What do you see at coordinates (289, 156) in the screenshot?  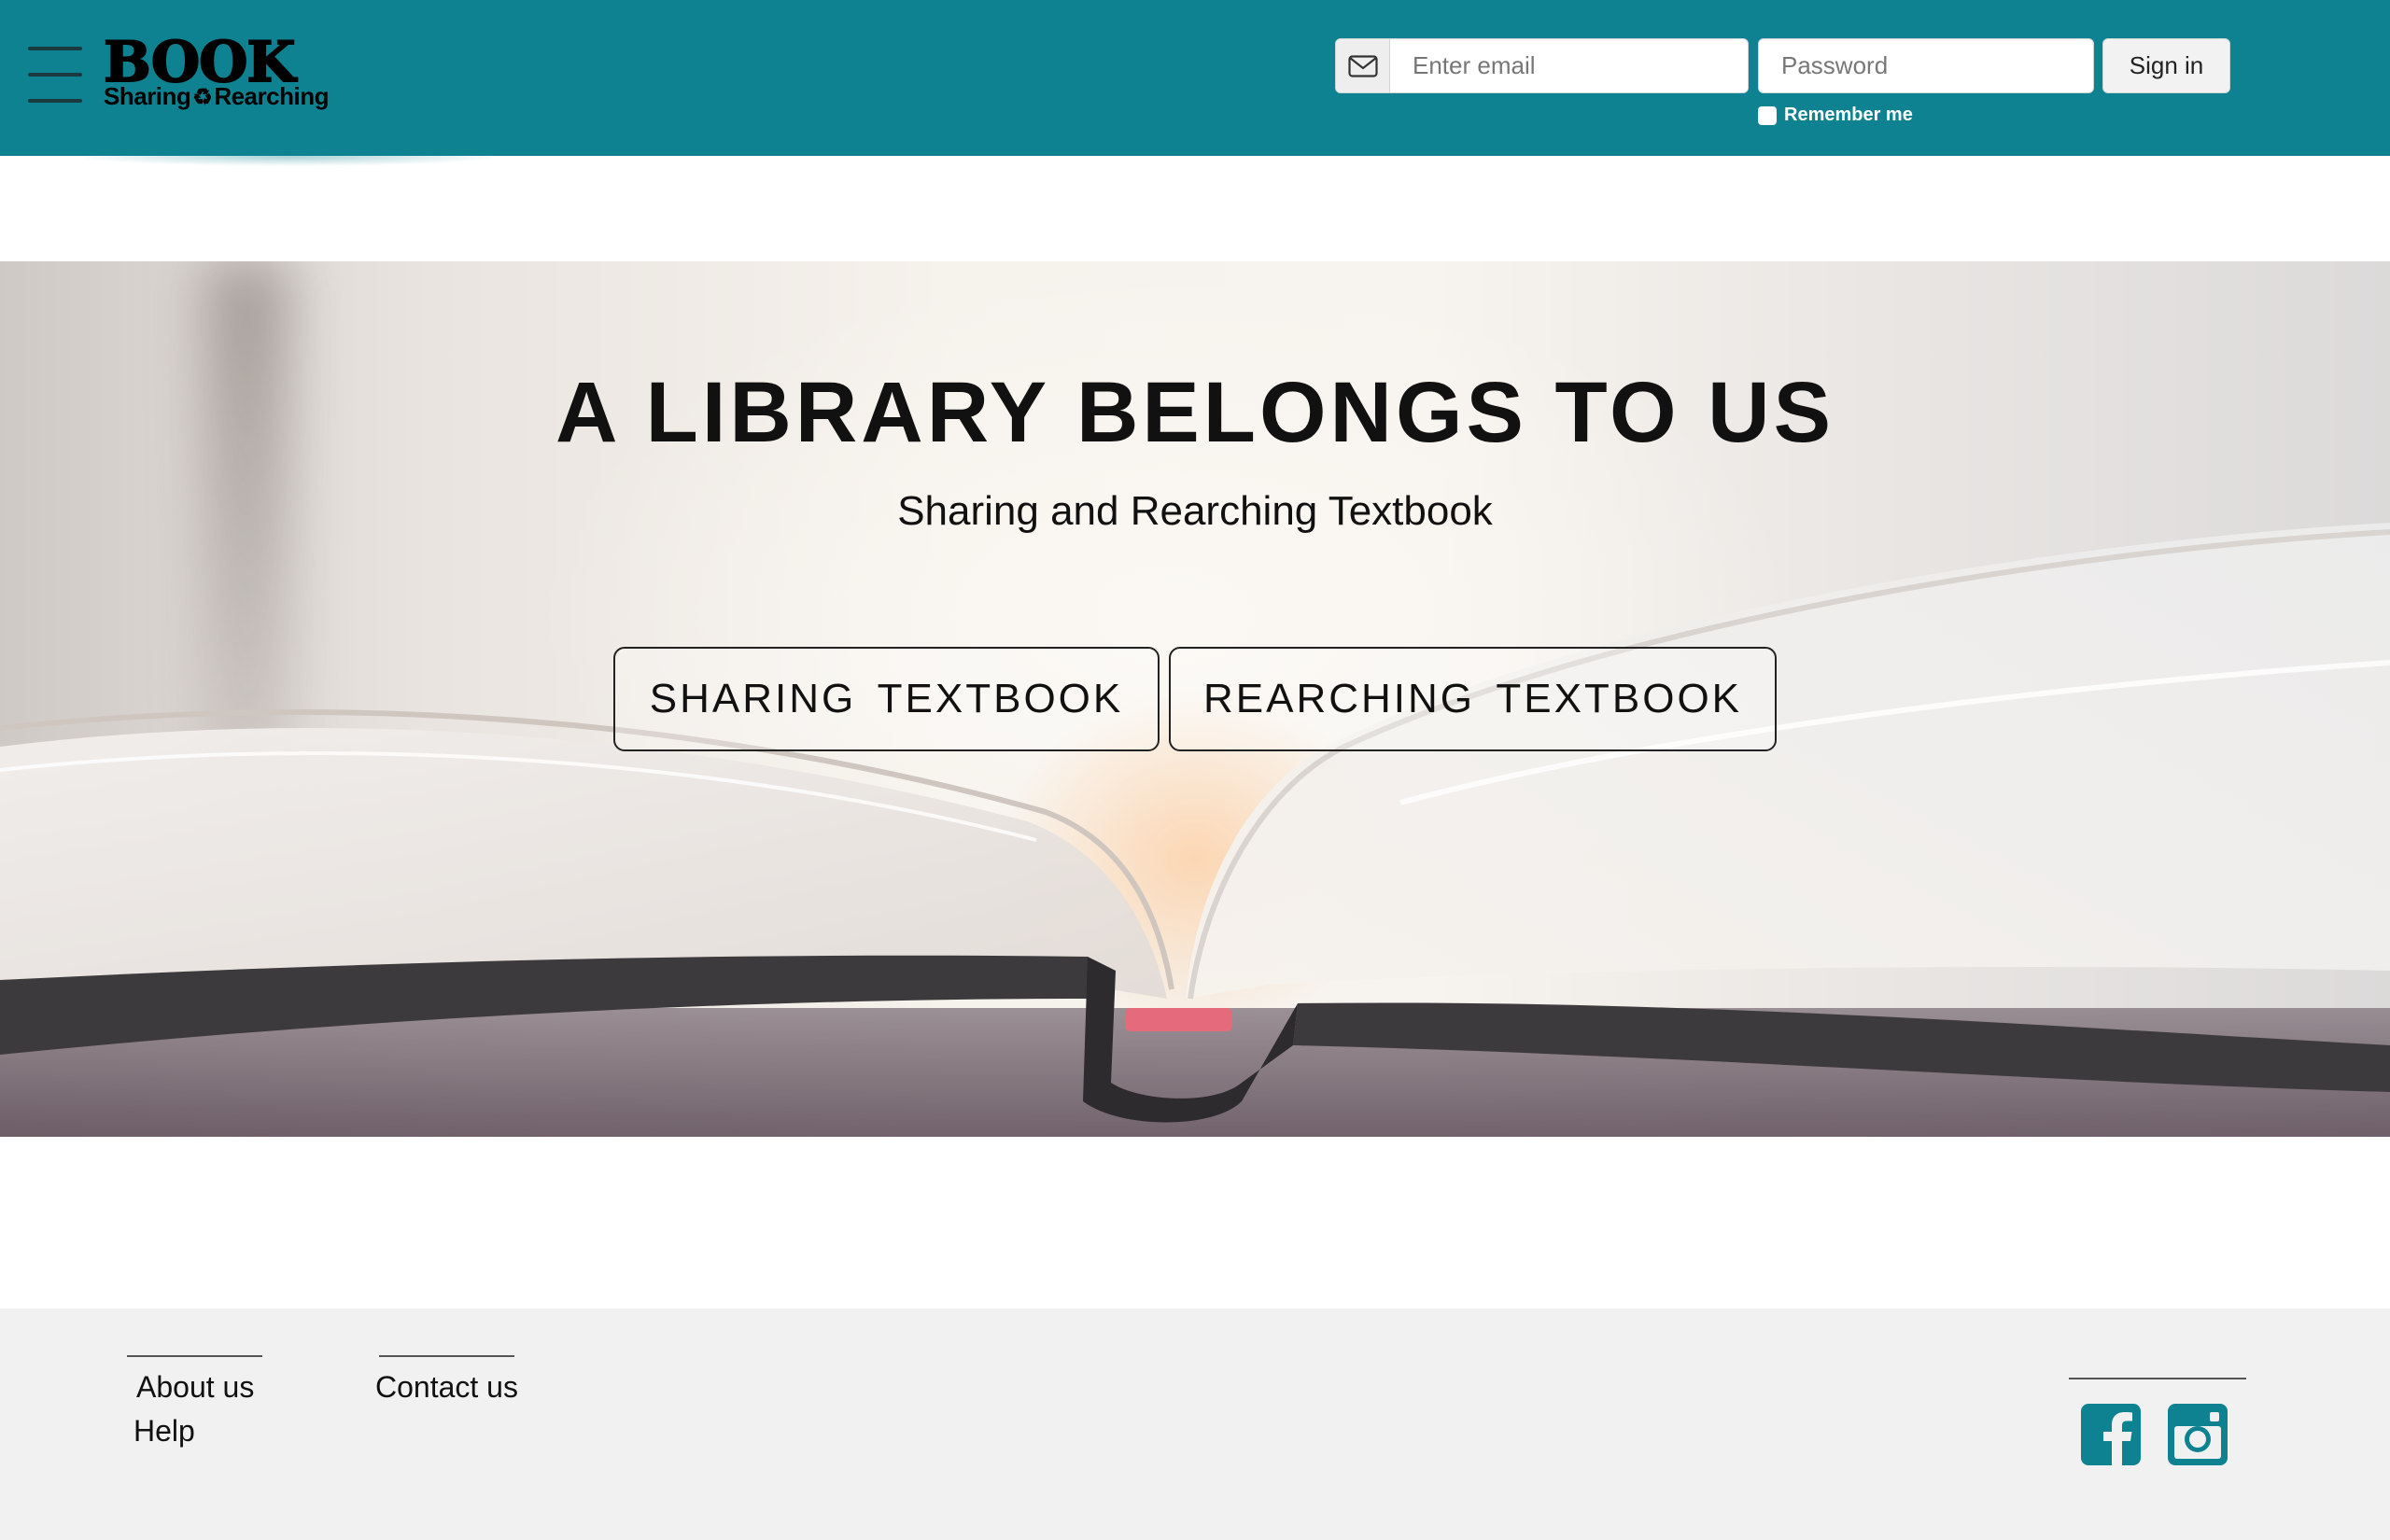 I see `header-shadow` at bounding box center [289, 156].